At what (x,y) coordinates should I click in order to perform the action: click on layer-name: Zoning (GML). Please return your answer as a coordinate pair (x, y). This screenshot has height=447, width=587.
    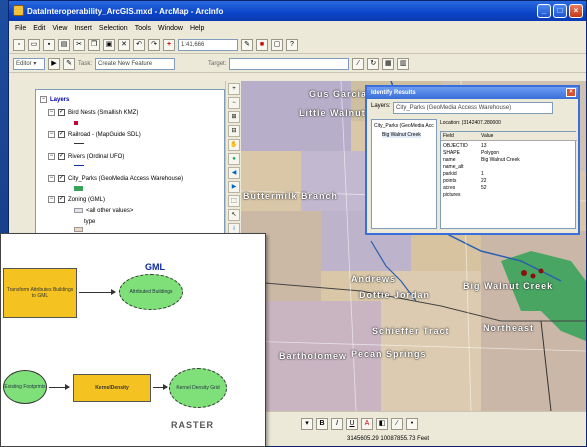
    Looking at the image, I should click on (87, 199).